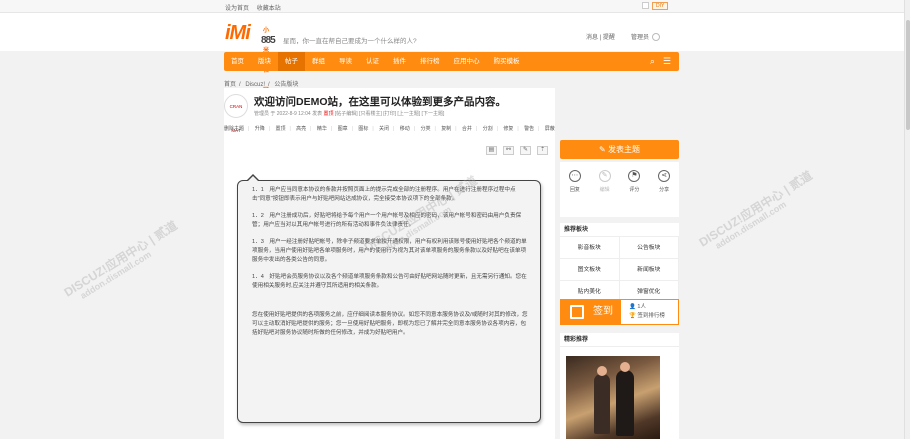  What do you see at coordinates (600, 36) in the screenshot?
I see `messages-link: 消息 | 提醒` at bounding box center [600, 36].